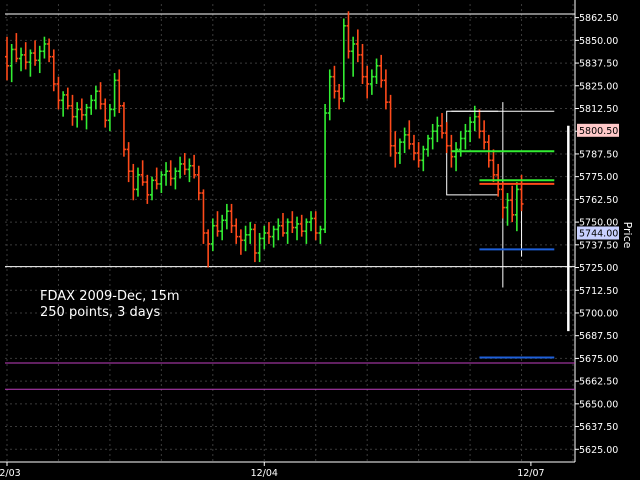 This screenshot has height=480, width=640. Describe the element at coordinates (598, 245) in the screenshot. I see `y-tick-label: 5737.50` at that location.